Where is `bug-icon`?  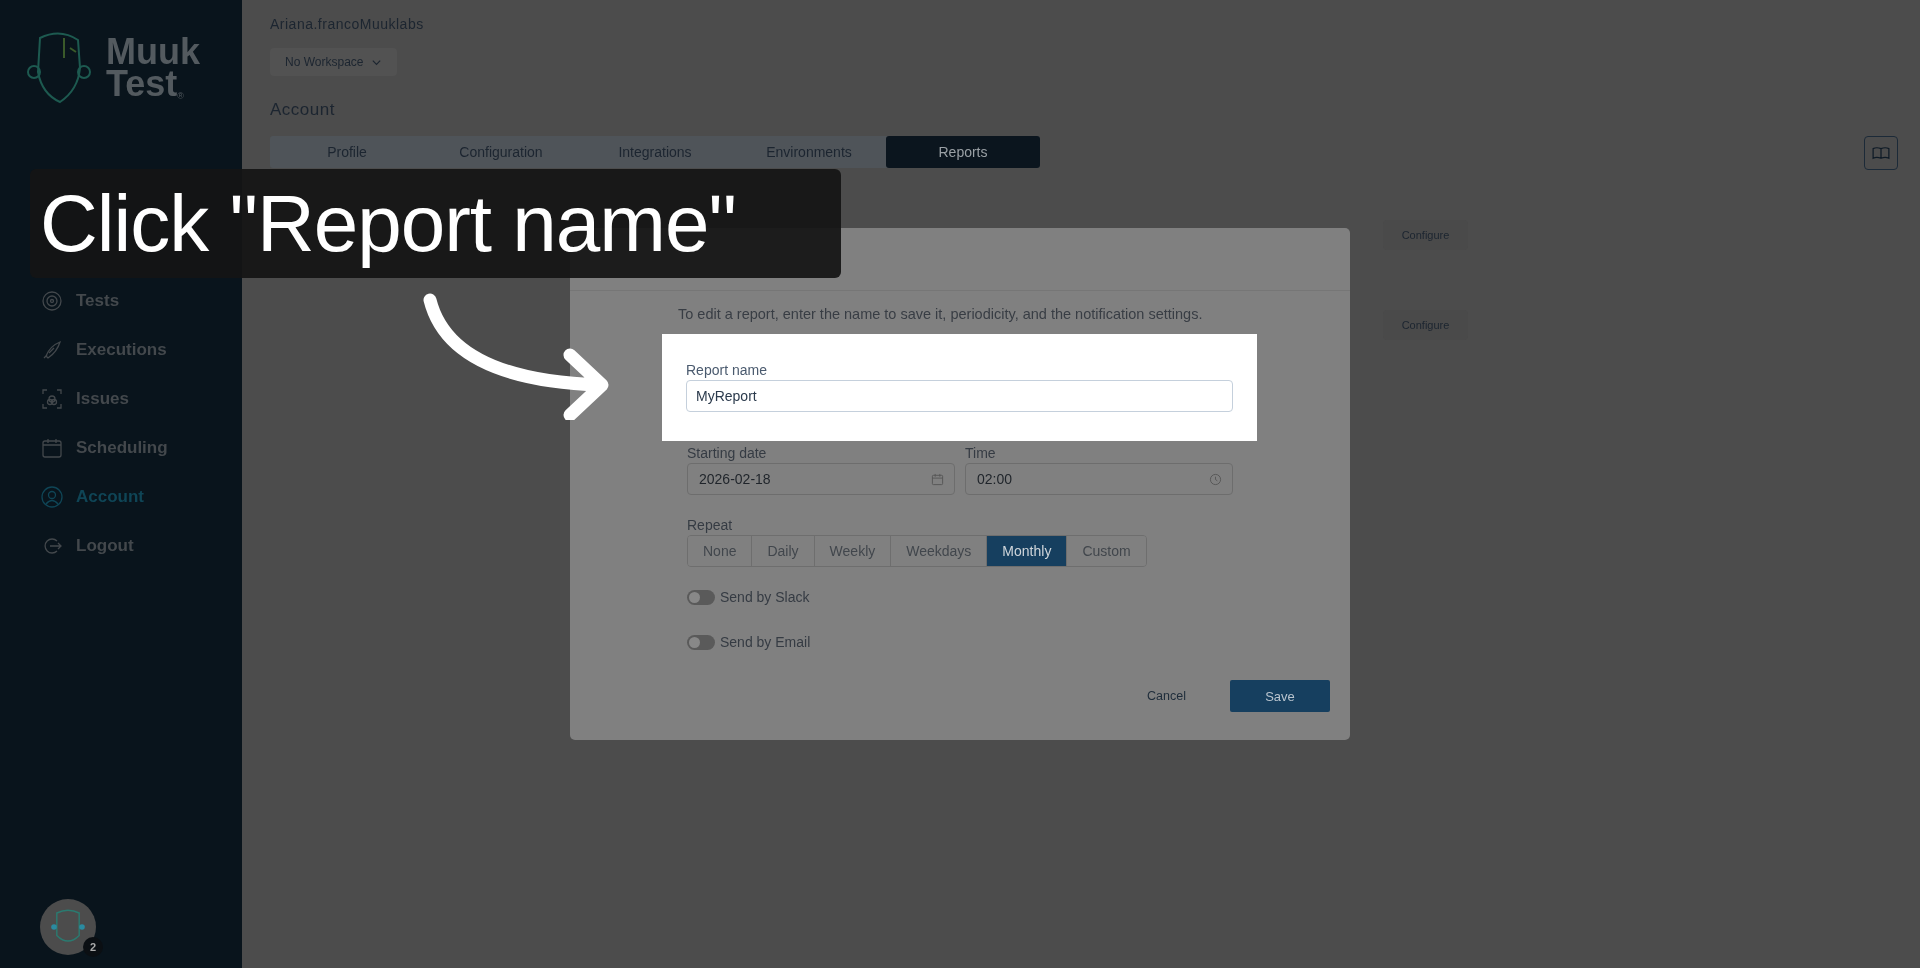
bug-icon is located at coordinates (52, 398).